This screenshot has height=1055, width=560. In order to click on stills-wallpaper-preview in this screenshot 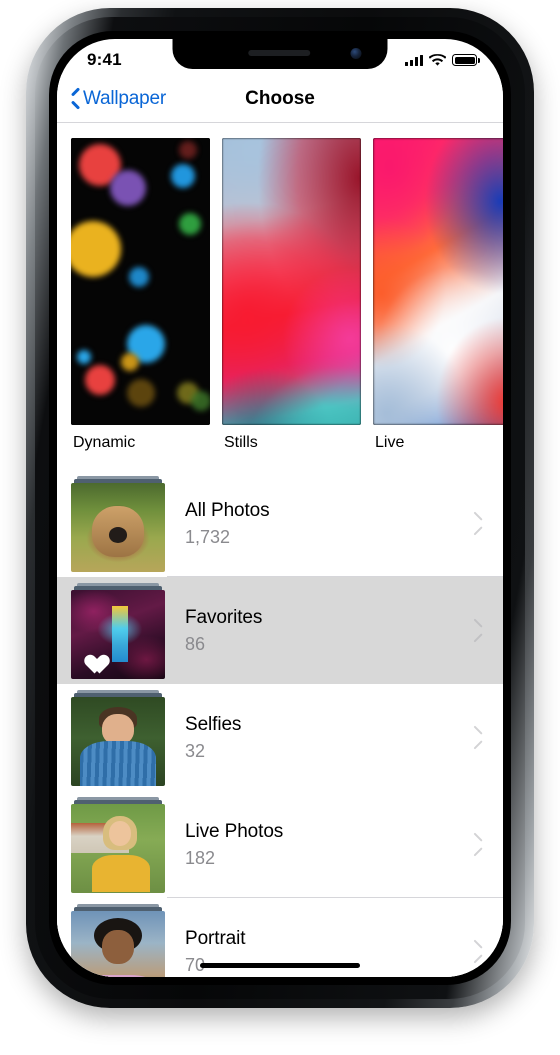, I will do `click(291, 281)`.